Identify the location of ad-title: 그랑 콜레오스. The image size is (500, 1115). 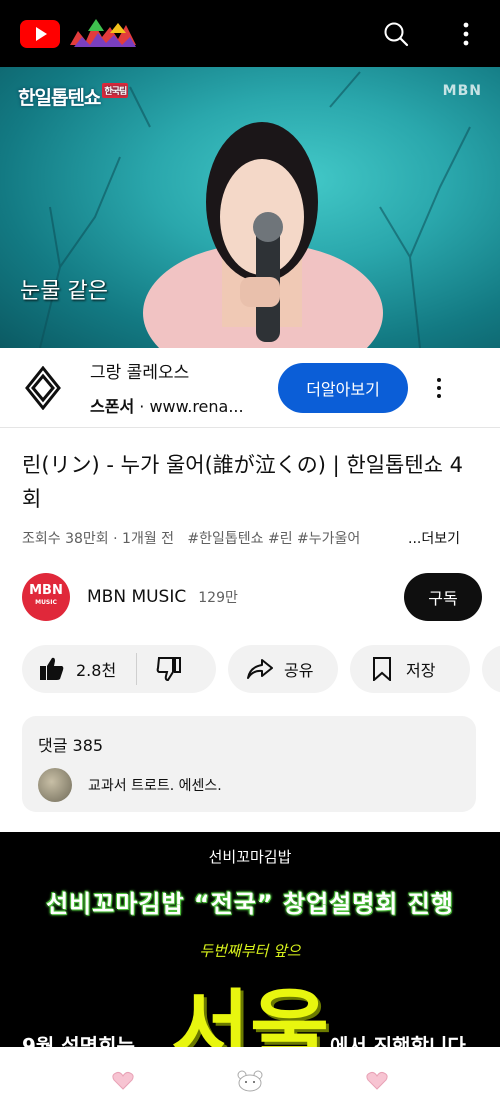
(140, 373).